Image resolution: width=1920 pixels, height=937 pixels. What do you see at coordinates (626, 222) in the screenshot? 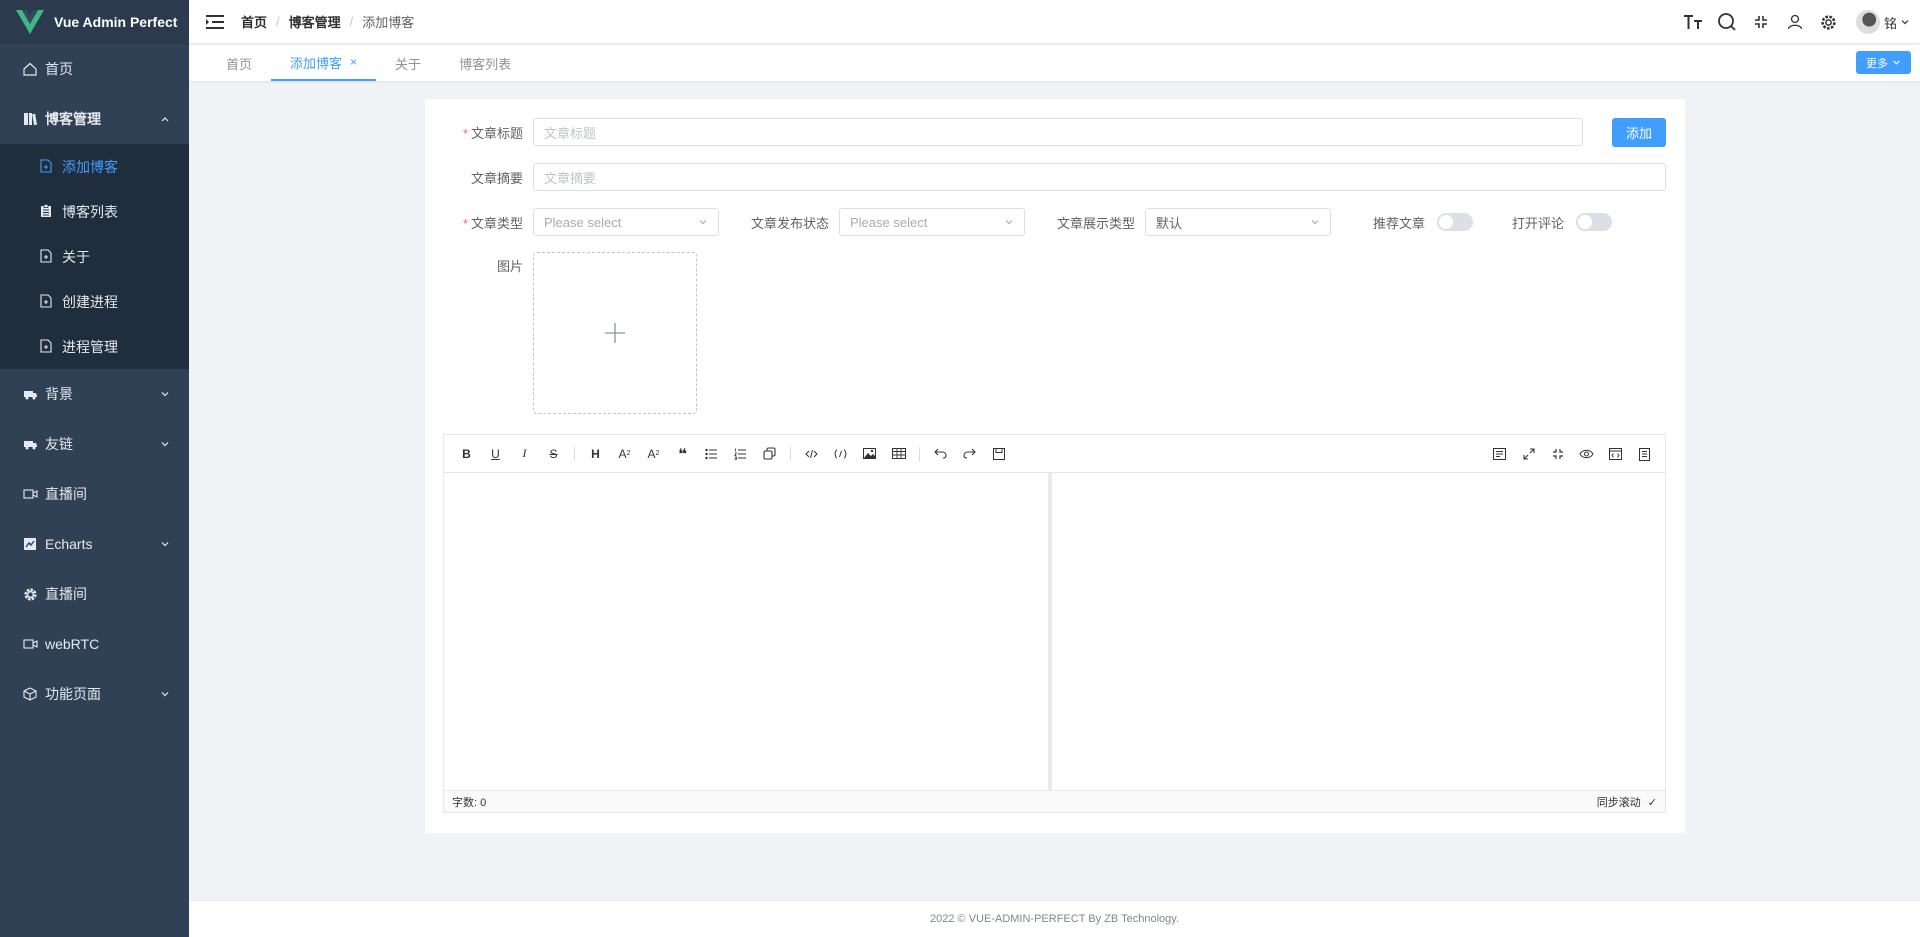
I see `type-select: Please select` at bounding box center [626, 222].